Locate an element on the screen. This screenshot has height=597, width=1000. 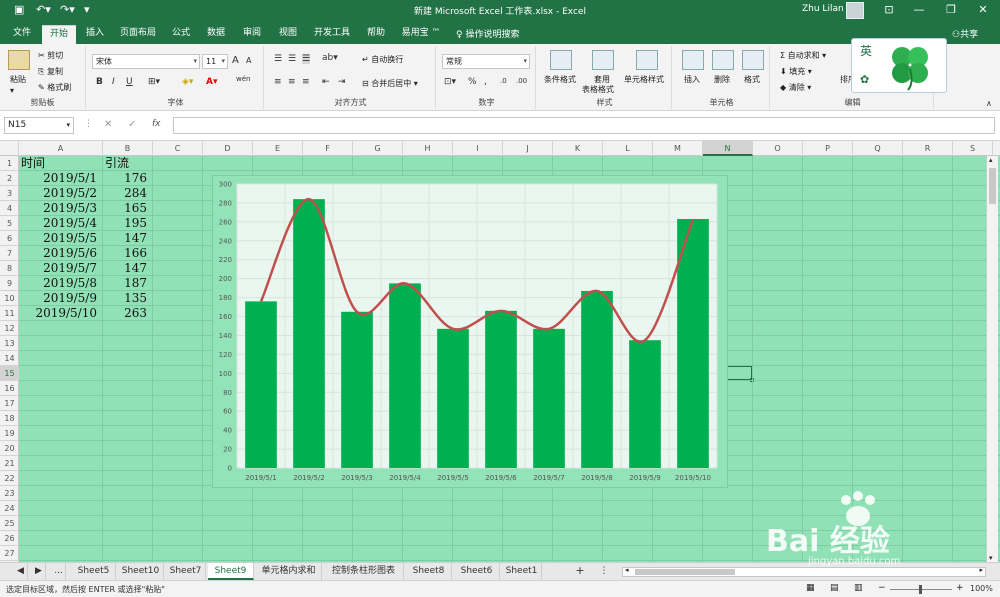
row-header-17: 17 is located at coordinates (9, 403).